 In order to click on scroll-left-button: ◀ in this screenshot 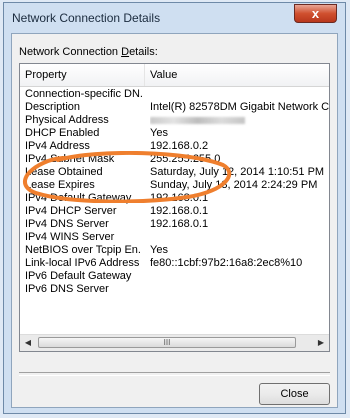, I will do `click(28, 343)`.